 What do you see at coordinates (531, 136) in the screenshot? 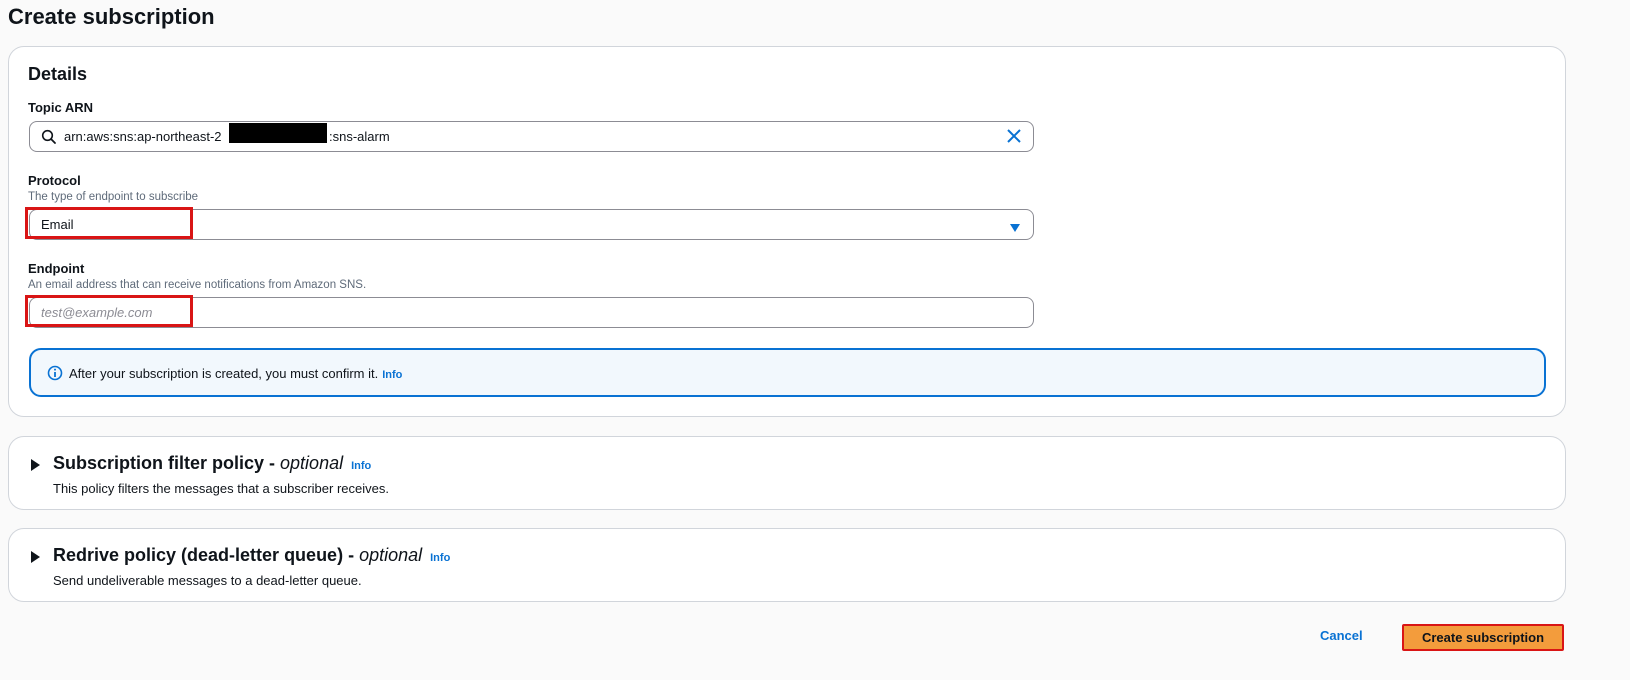
I see `topic-arn-input: arn:aws:sns:ap-northeast-2 :sns-alarm` at bounding box center [531, 136].